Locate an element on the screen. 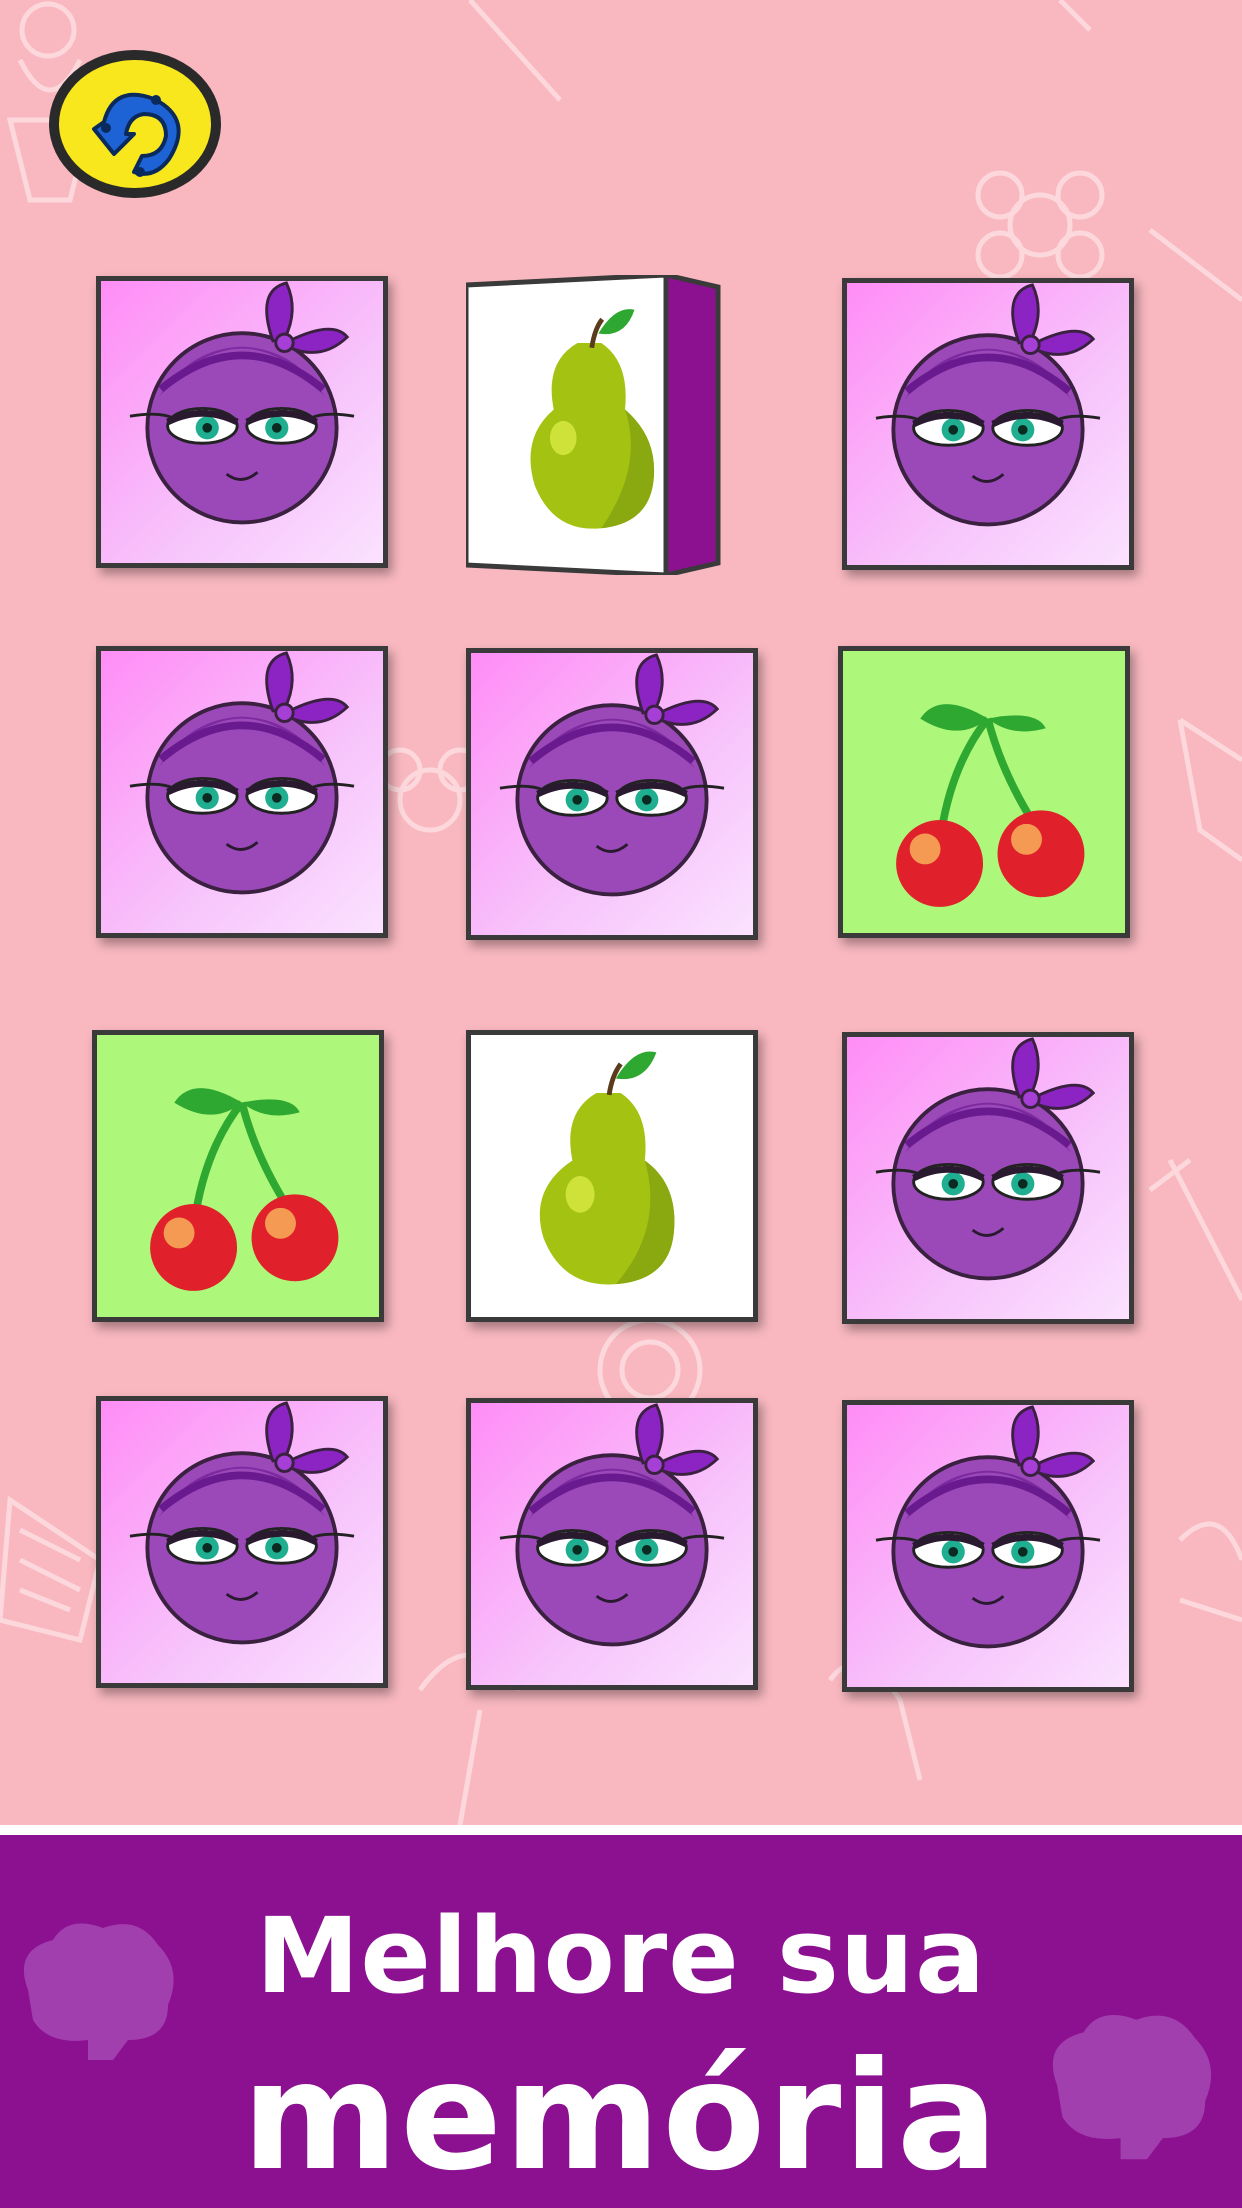 The image size is (1242, 2208). pear-icon is located at coordinates (612, 1176).